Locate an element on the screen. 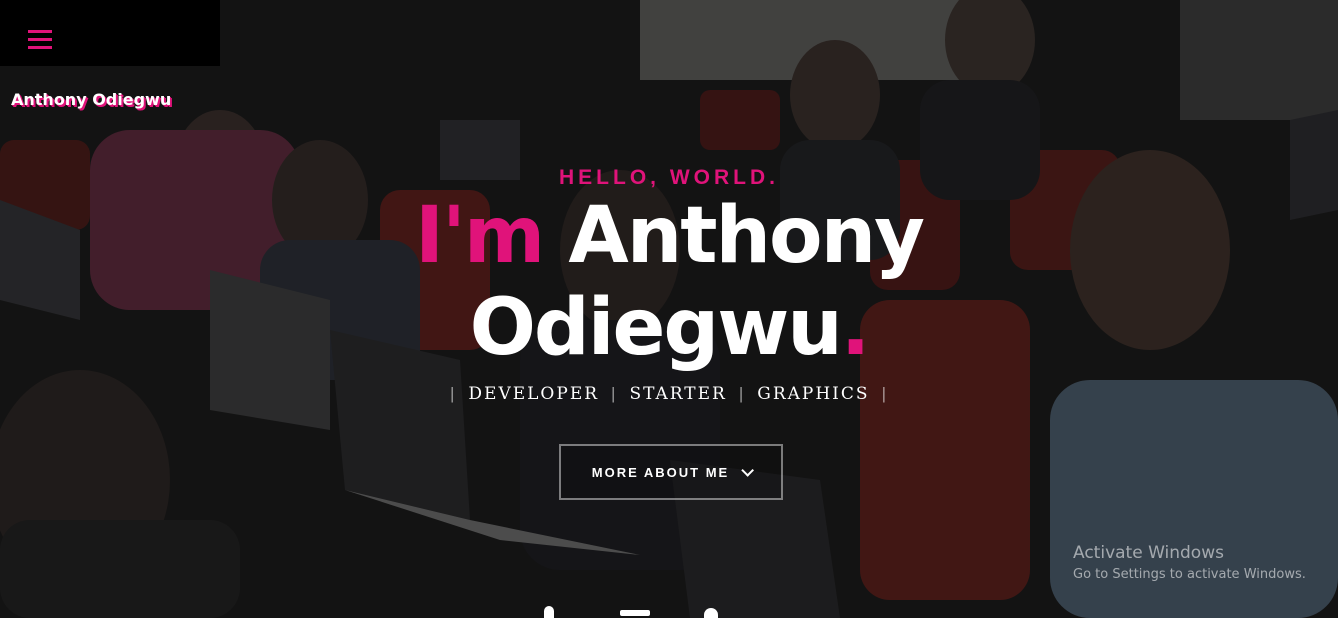 This screenshot has width=1338, height=618. headline-period: . is located at coordinates (855, 328).